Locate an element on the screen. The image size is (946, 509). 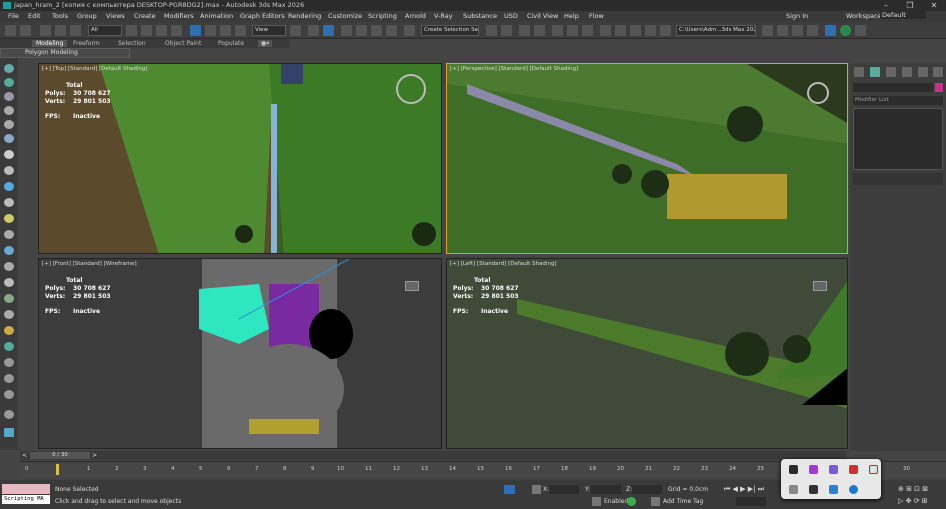
unlink-icon is located at coordinates (60, 30).